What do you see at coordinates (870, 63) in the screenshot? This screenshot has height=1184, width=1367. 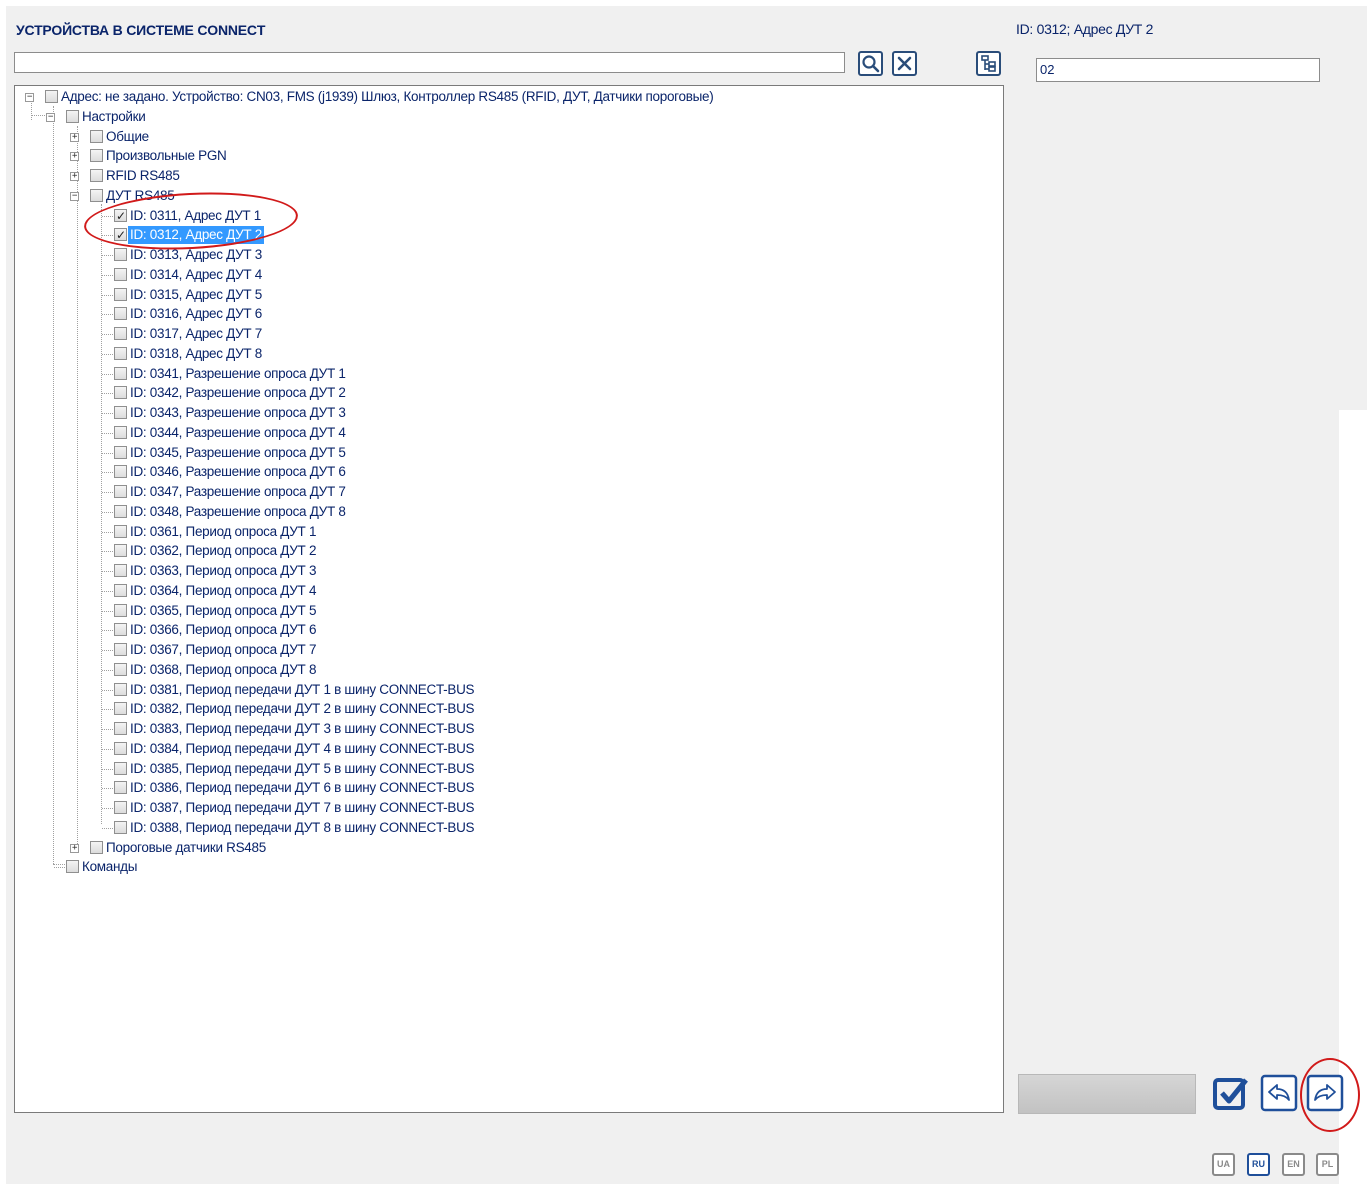 I see `search-button` at bounding box center [870, 63].